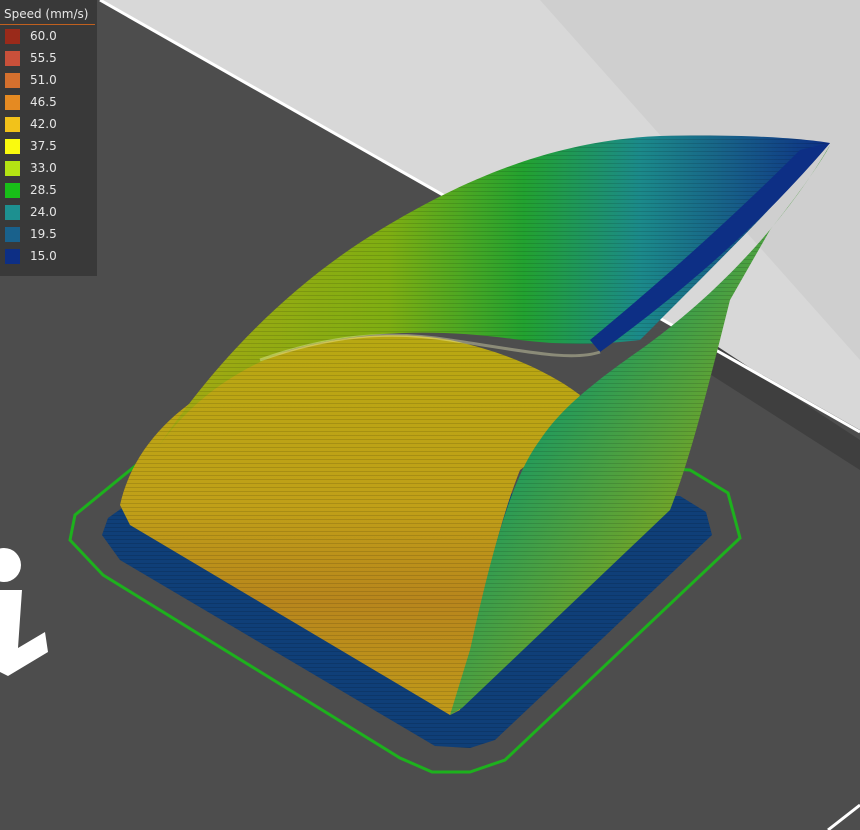  What do you see at coordinates (43, 168) in the screenshot?
I see `legend-label: 33.0` at bounding box center [43, 168].